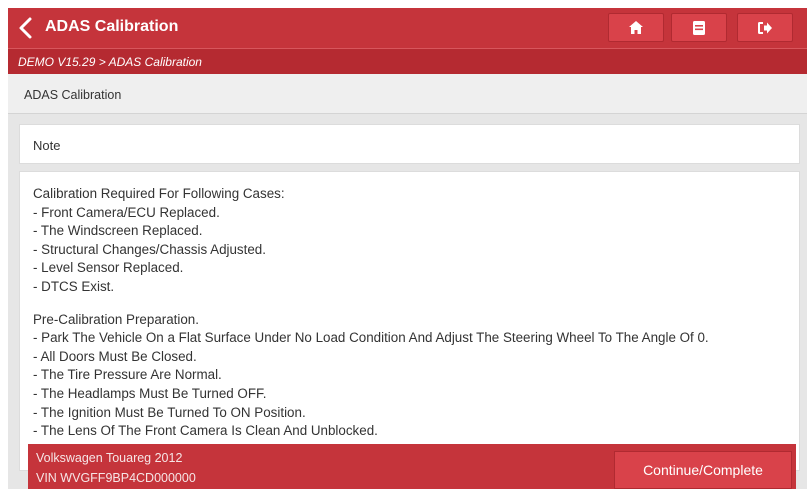 The height and width of the screenshot is (491, 812). I want to click on section-header: ADAS Calibration, so click(407, 94).